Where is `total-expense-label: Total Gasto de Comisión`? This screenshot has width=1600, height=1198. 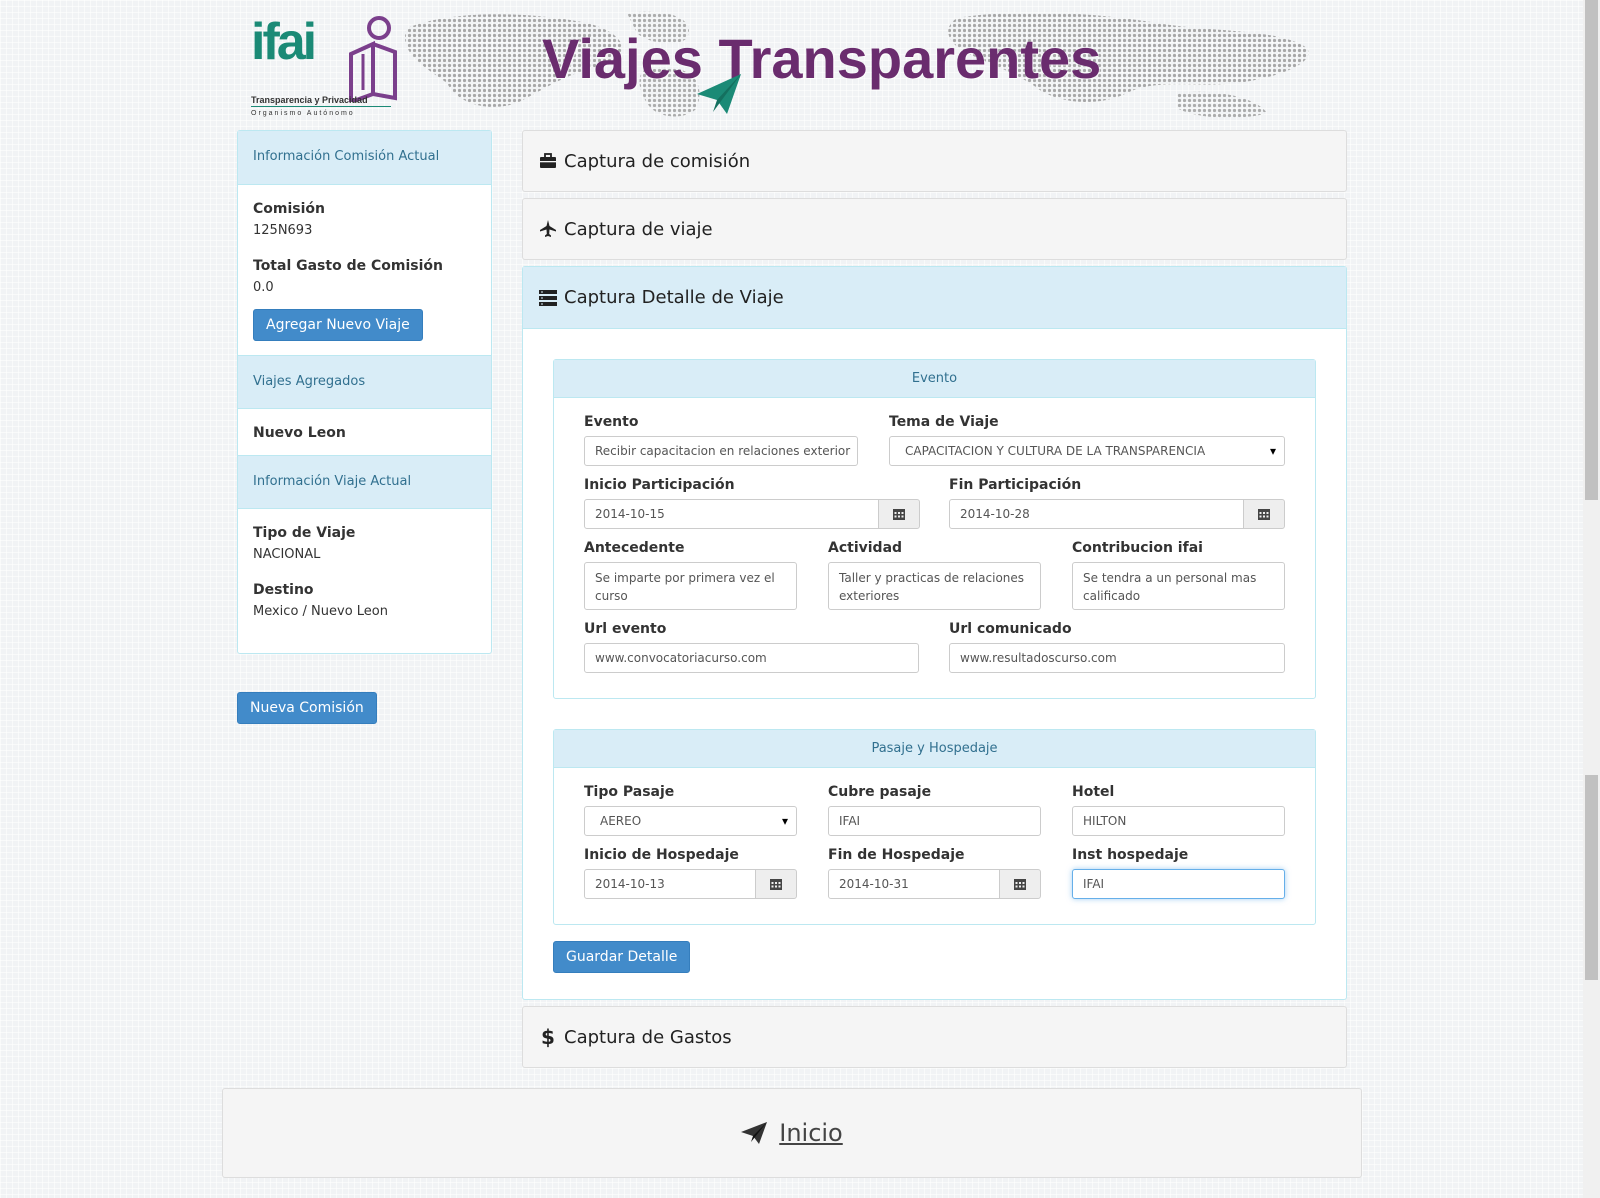
total-expense-label: Total Gasto de Comisión is located at coordinates (348, 266).